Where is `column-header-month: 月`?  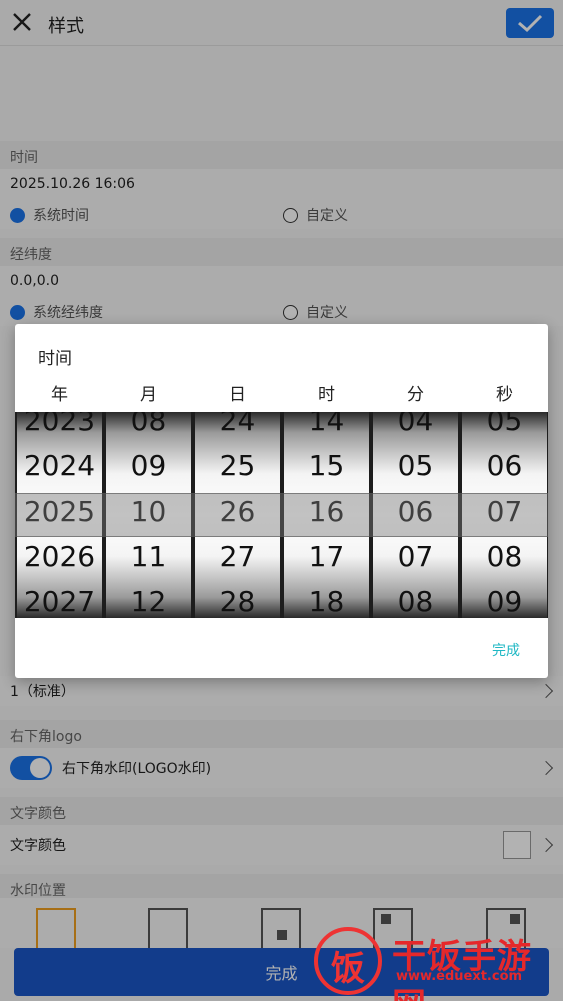 column-header-month: 月 is located at coordinates (148, 395).